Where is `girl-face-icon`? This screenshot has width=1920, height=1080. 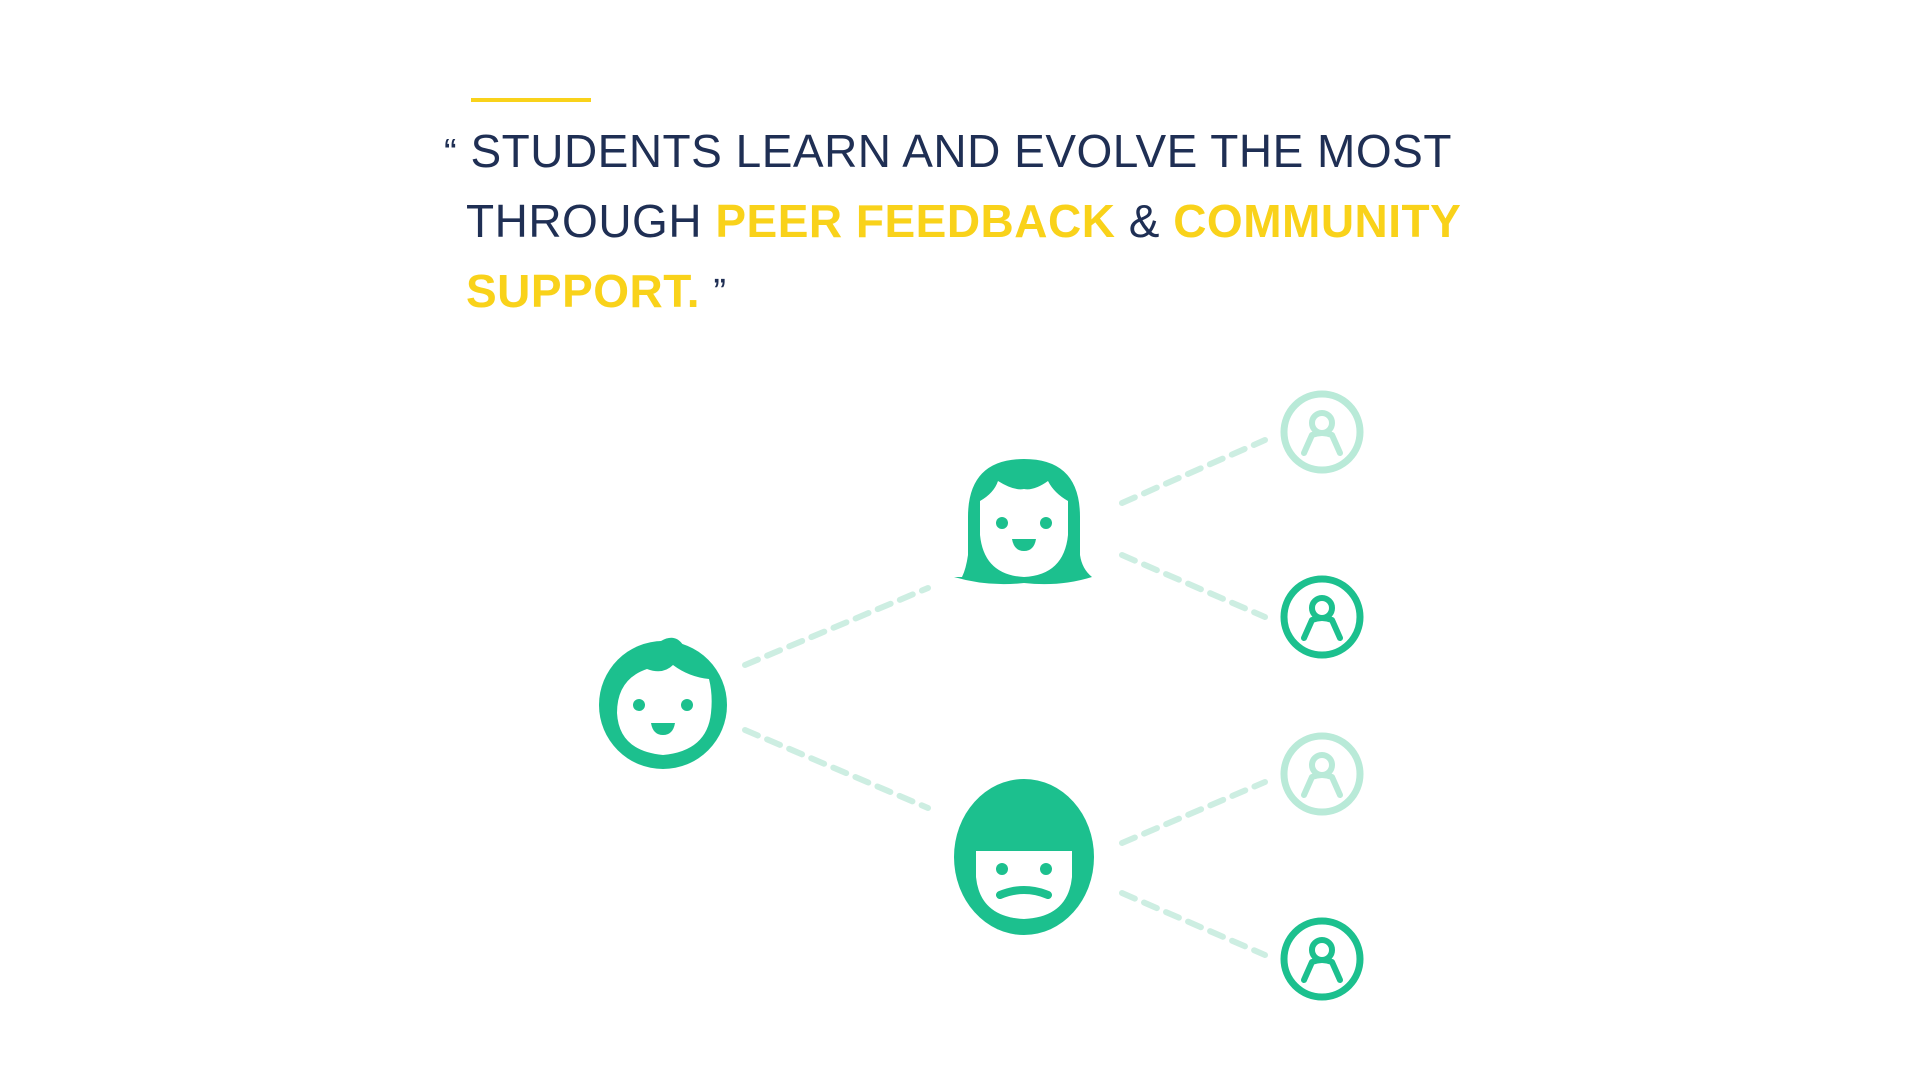 girl-face-icon is located at coordinates (1023, 522).